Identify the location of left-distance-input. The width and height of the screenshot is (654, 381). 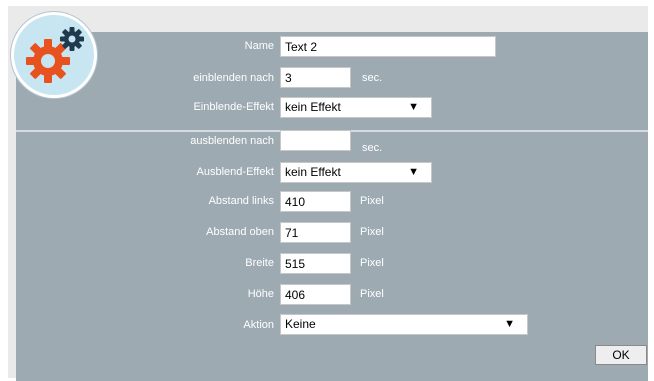
(315, 201).